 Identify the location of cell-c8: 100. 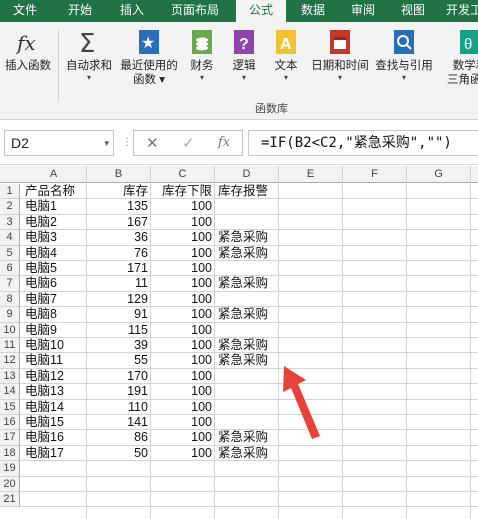
(183, 299).